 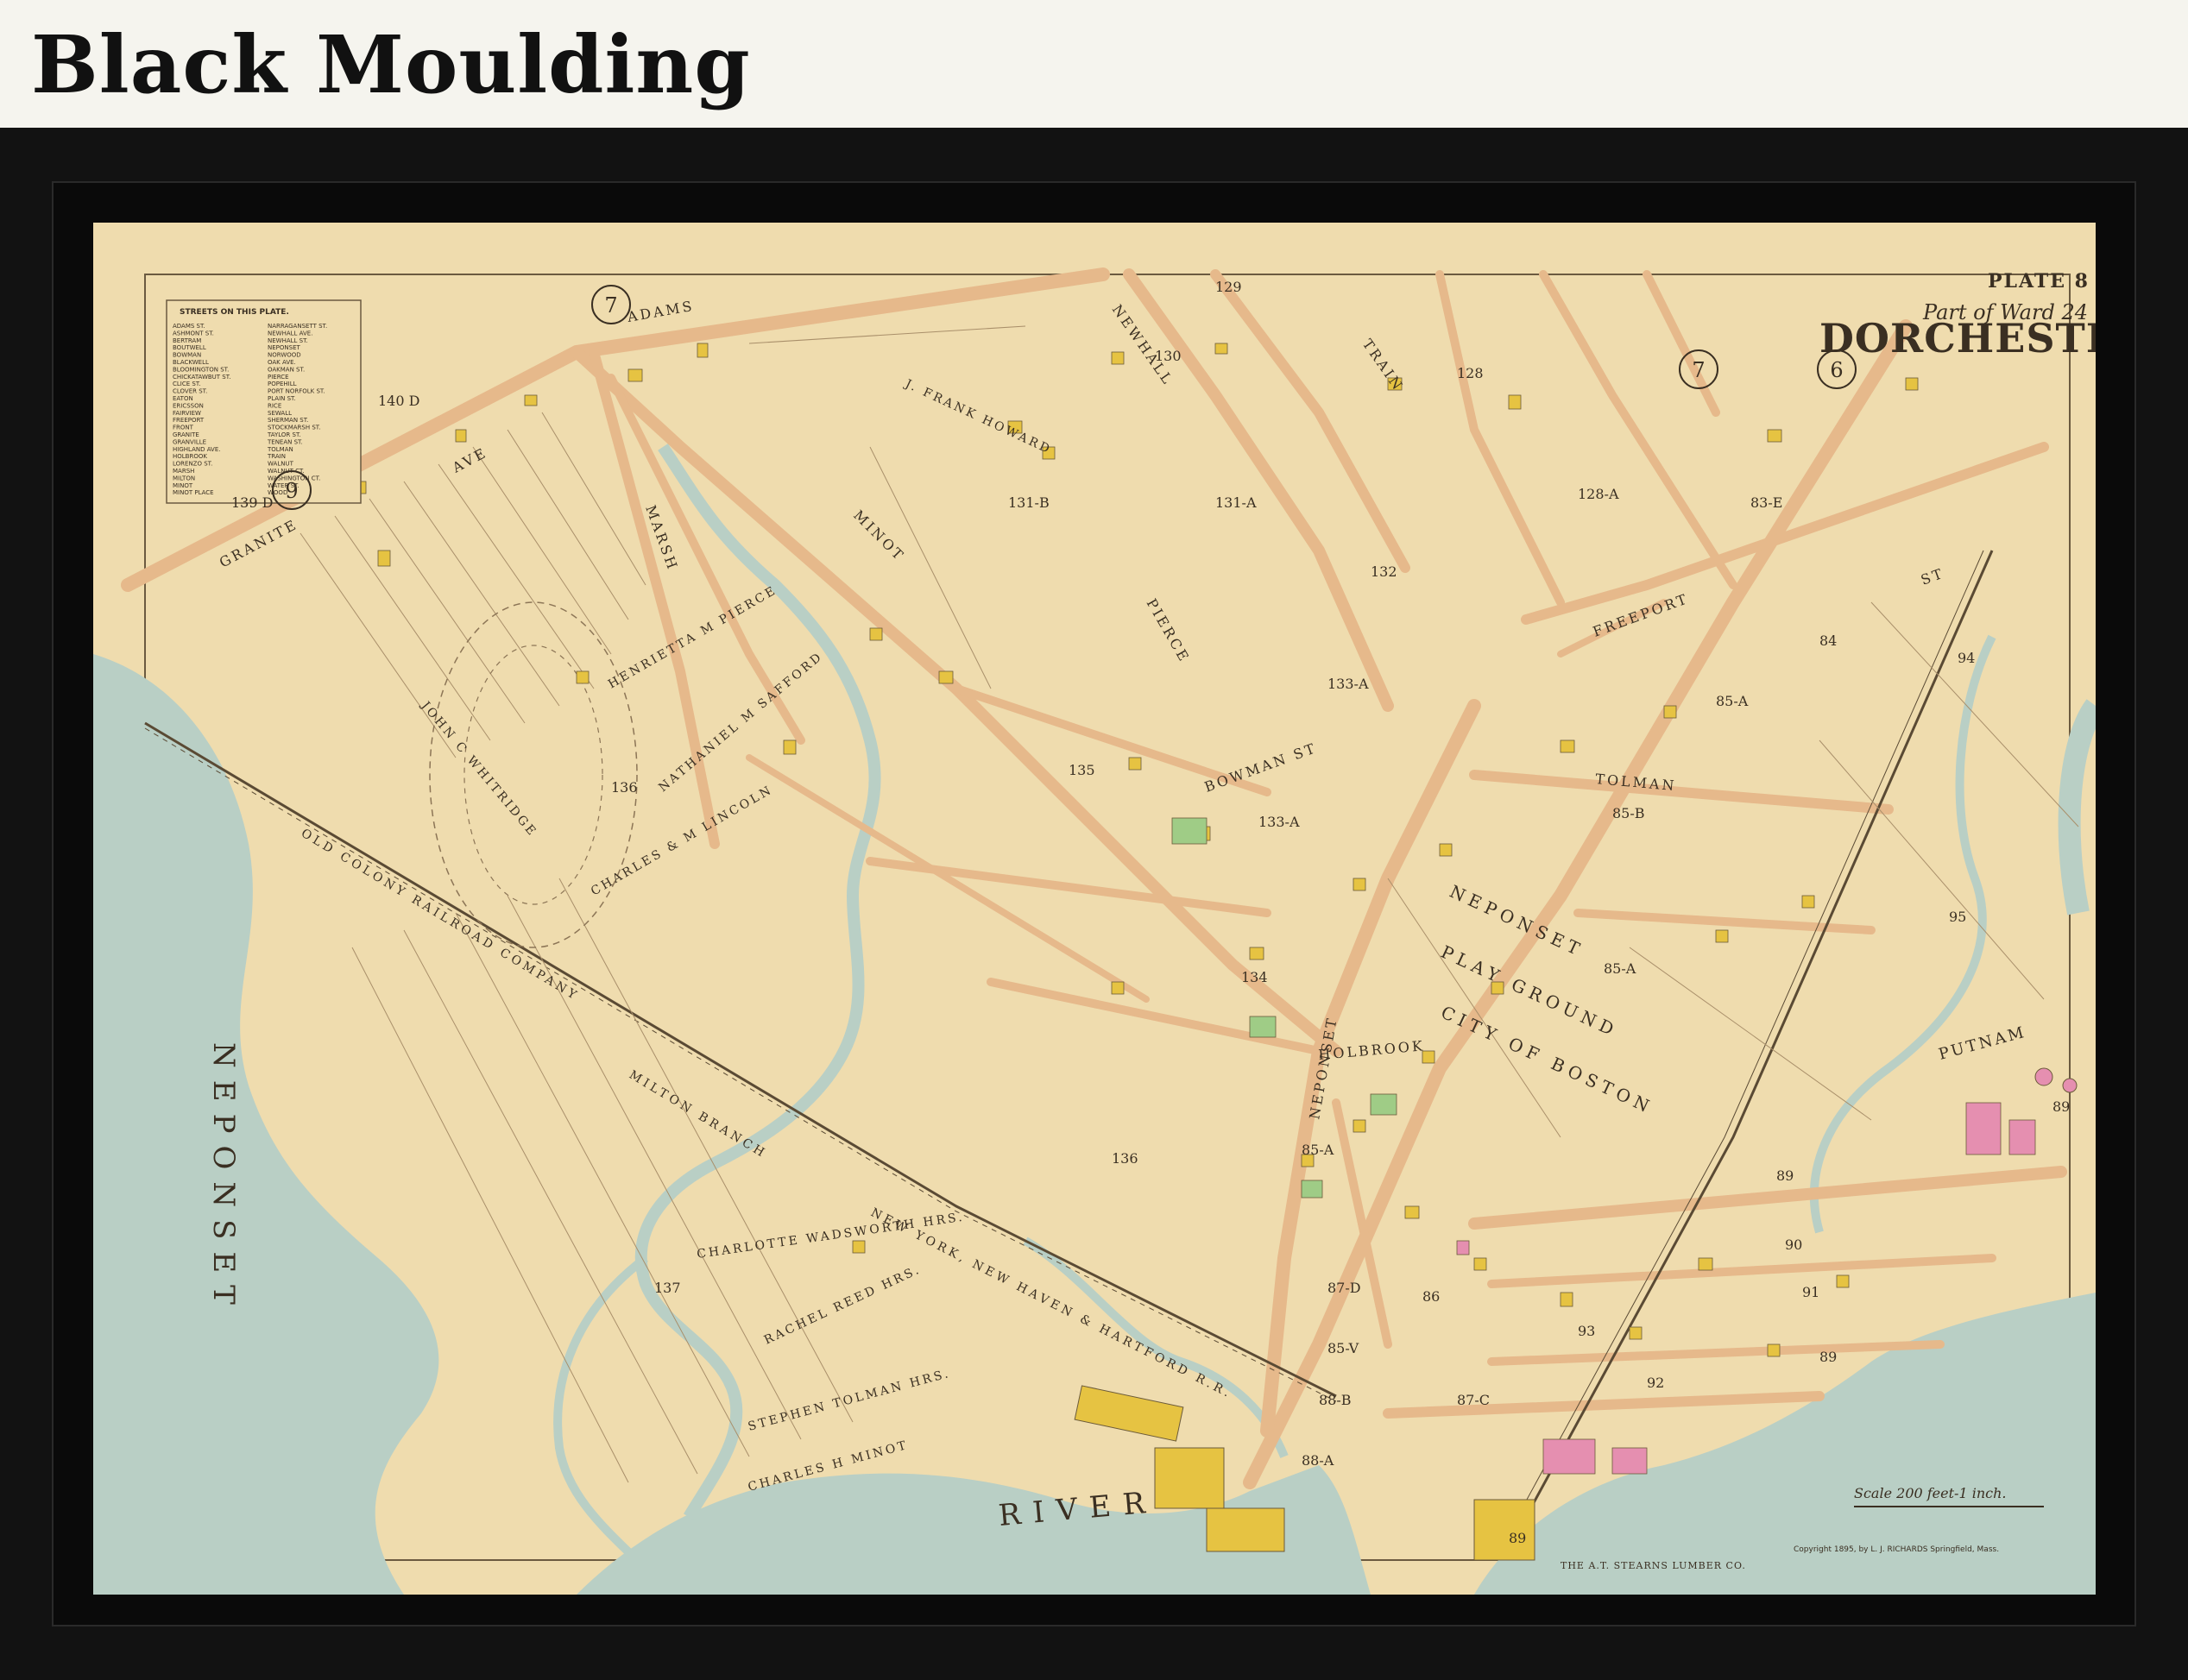 What do you see at coordinates (1586, 1331) in the screenshot?
I see `lot-label: 93` at bounding box center [1586, 1331].